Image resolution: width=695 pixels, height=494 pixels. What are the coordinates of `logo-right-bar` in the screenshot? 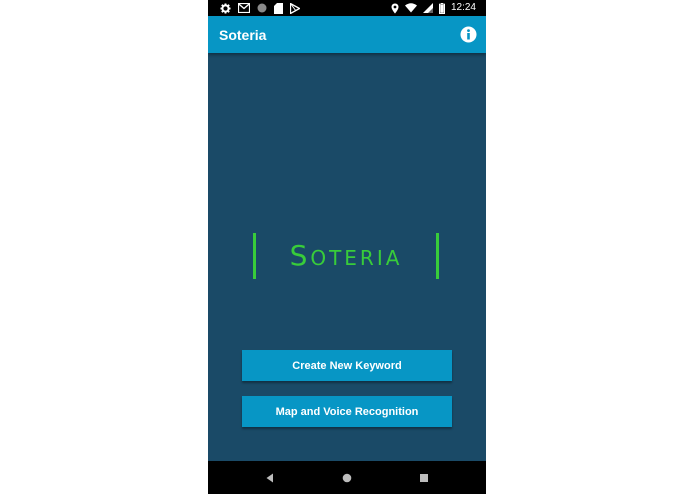 It's located at (437, 256).